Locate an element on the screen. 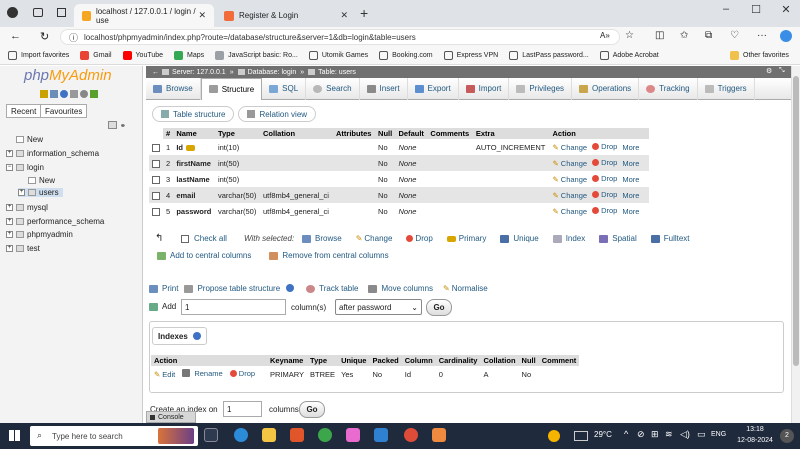  windows-start-icon is located at coordinates (14, 435).